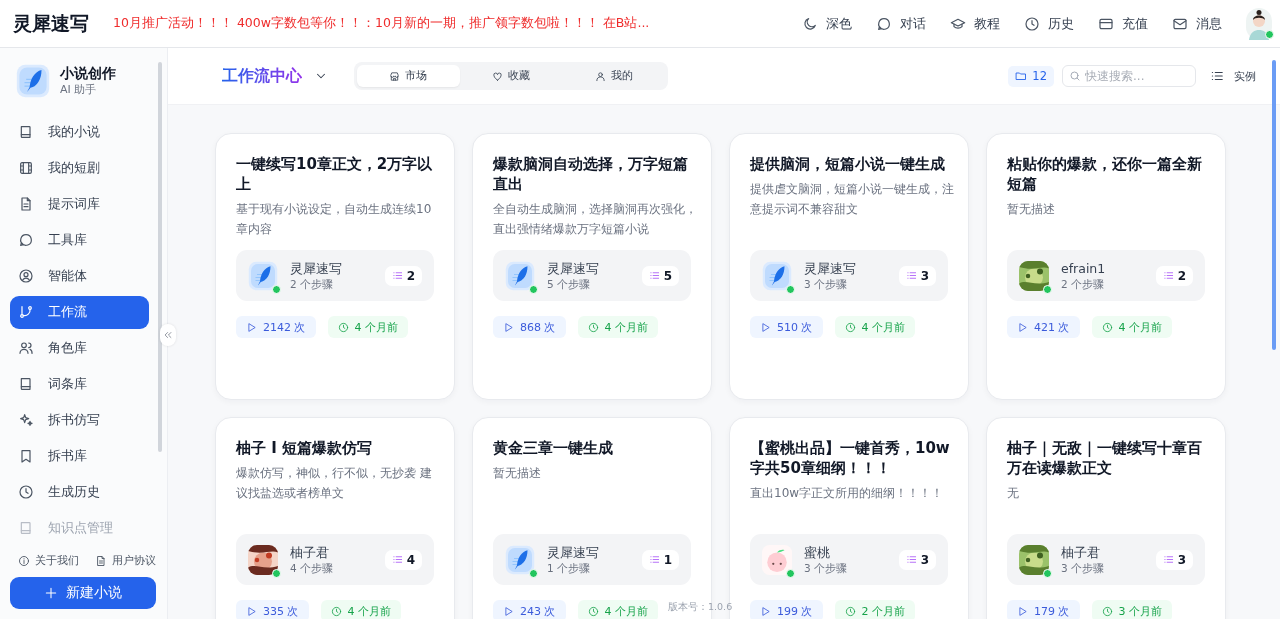 The image size is (1280, 619). Describe the element at coordinates (553, 448) in the screenshot. I see `workflow-title: 黄金三章一键生成` at that location.